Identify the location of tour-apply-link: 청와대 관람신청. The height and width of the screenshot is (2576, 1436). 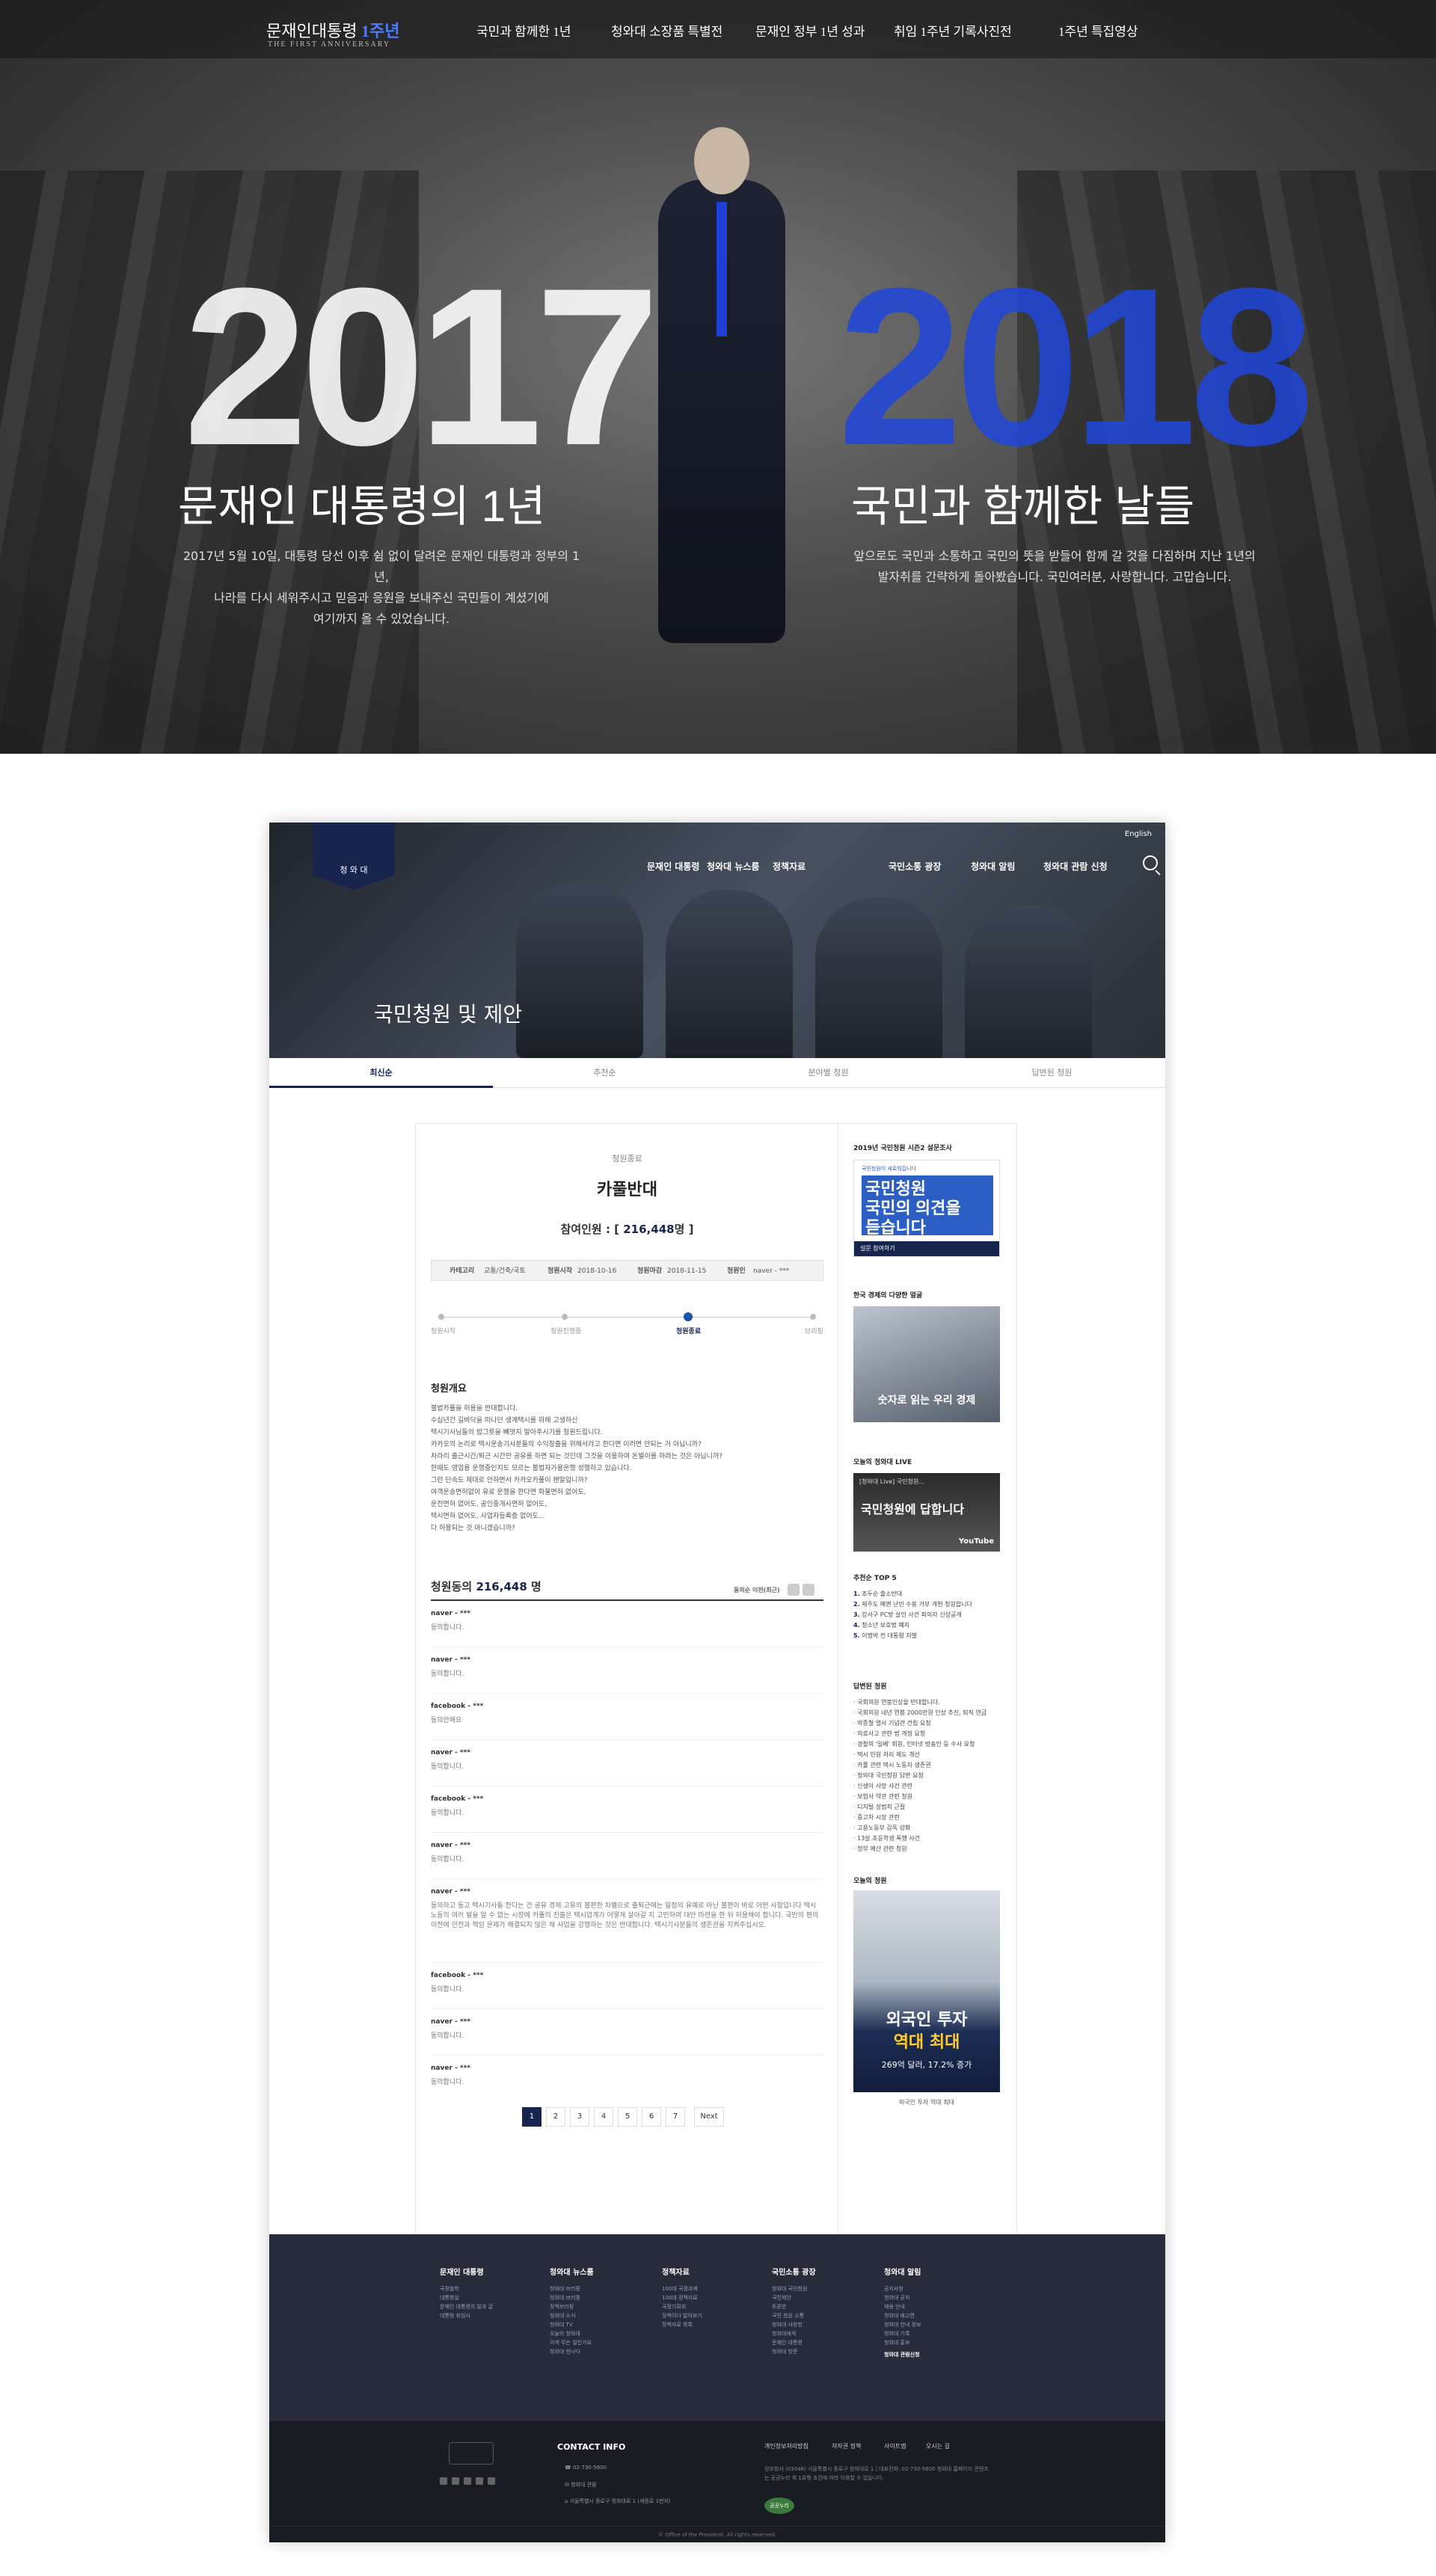
(937, 2354).